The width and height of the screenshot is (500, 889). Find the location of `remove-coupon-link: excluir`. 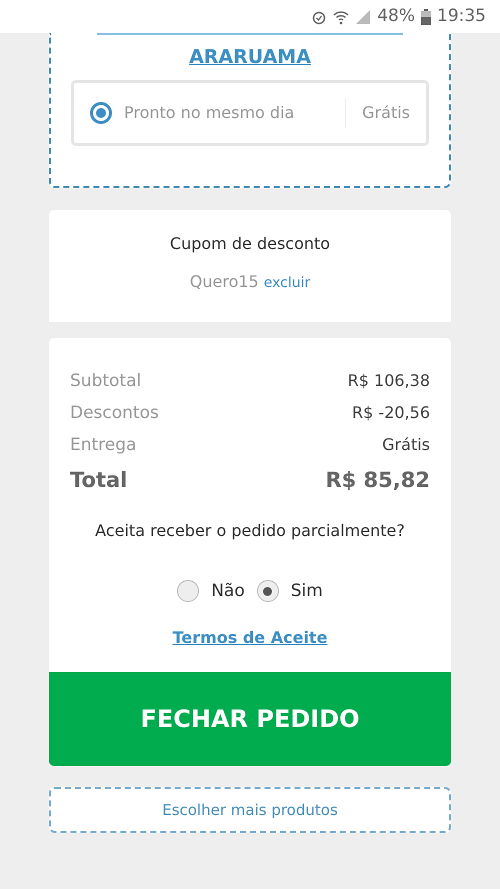

remove-coupon-link: excluir is located at coordinates (287, 283).